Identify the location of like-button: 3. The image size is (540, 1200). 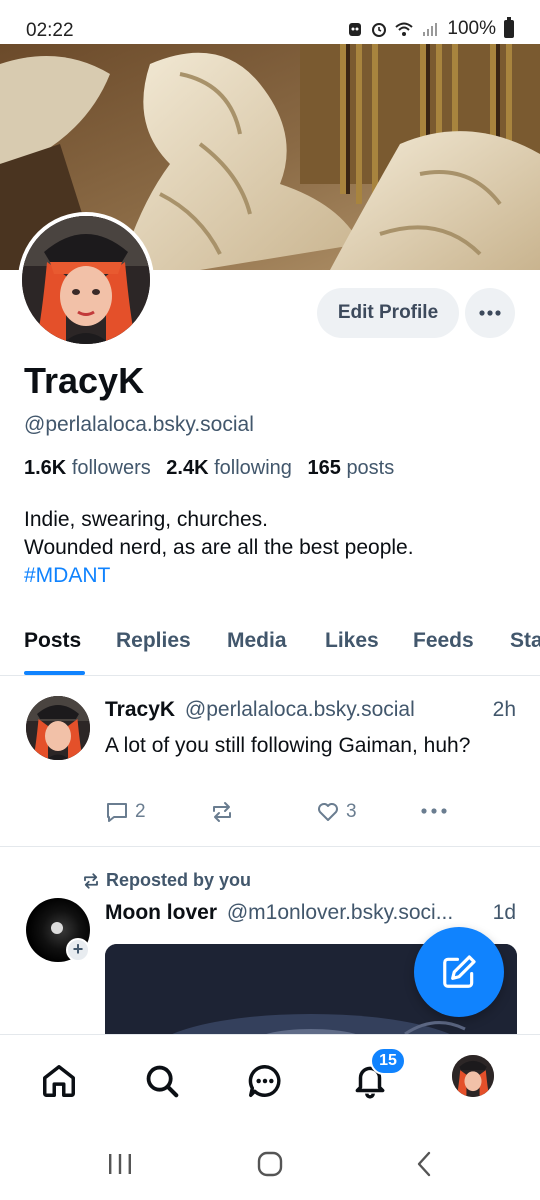
(336, 812).